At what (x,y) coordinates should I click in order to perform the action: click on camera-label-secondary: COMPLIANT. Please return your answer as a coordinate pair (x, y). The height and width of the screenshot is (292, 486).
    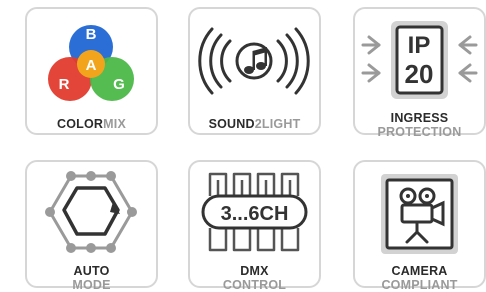
    Looking at the image, I should click on (419, 285).